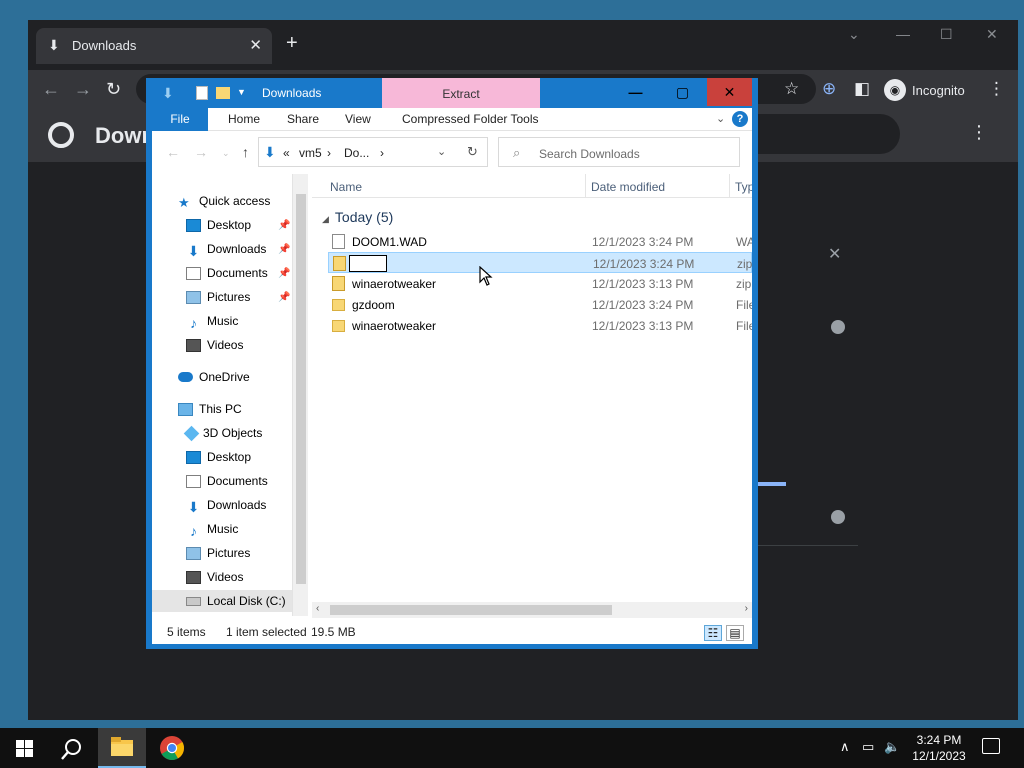 The image size is (1024, 768). Describe the element at coordinates (292, 43) in the screenshot. I see `new-tab-button: +` at that location.